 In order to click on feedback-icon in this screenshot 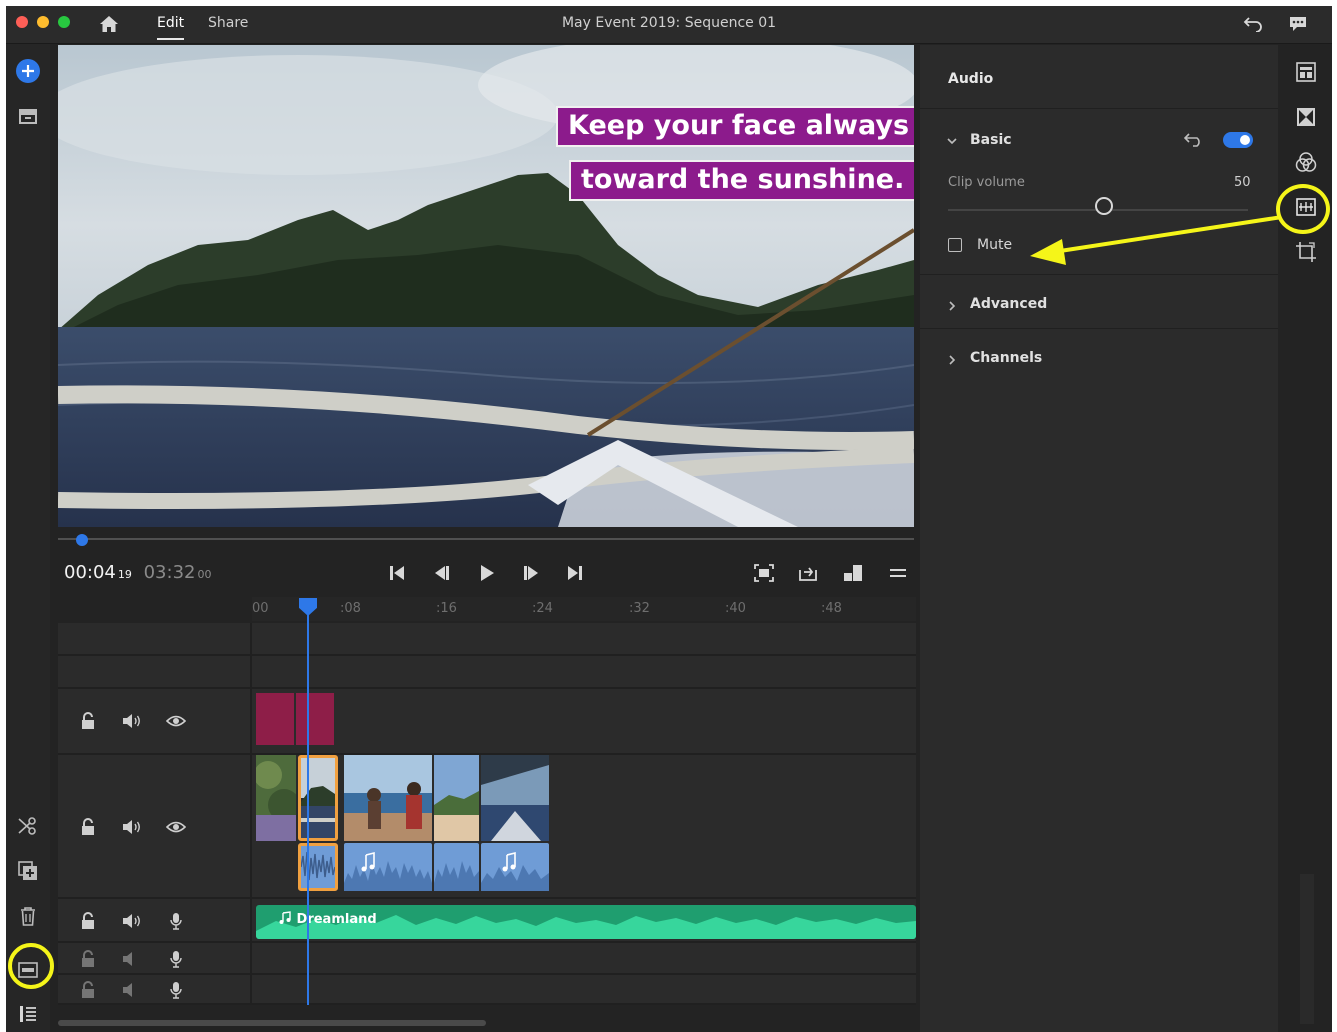, I will do `click(1298, 24)`.